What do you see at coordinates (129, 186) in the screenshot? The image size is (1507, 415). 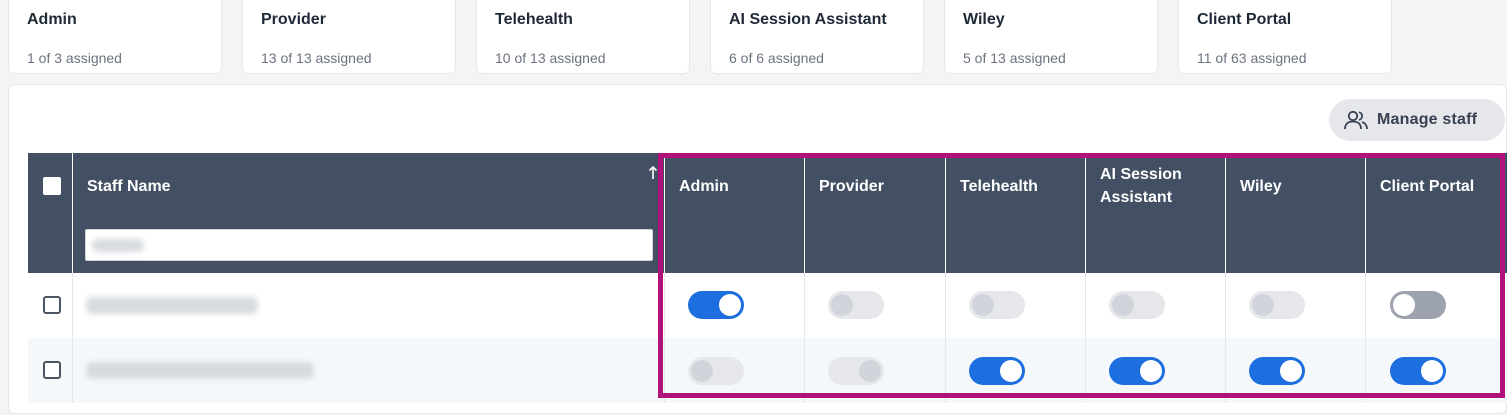 I see `column-header-label: Staff Name` at bounding box center [129, 186].